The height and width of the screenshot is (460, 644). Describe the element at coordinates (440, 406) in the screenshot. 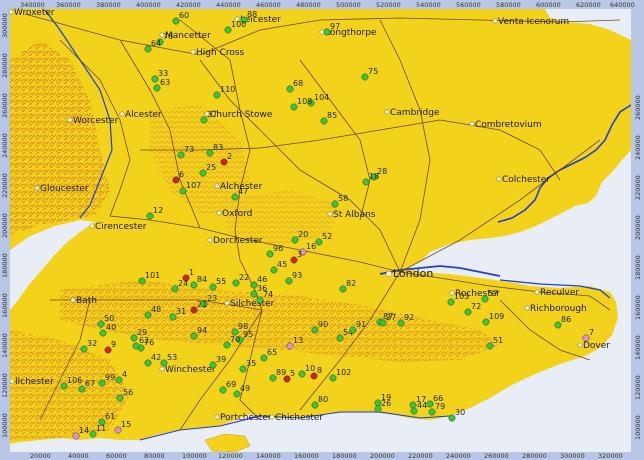

I see `site-number: 79` at that location.